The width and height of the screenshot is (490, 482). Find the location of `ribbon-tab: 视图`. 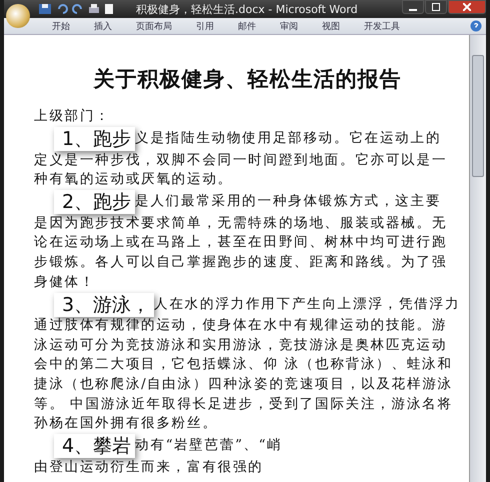

ribbon-tab: 视图 is located at coordinates (331, 26).